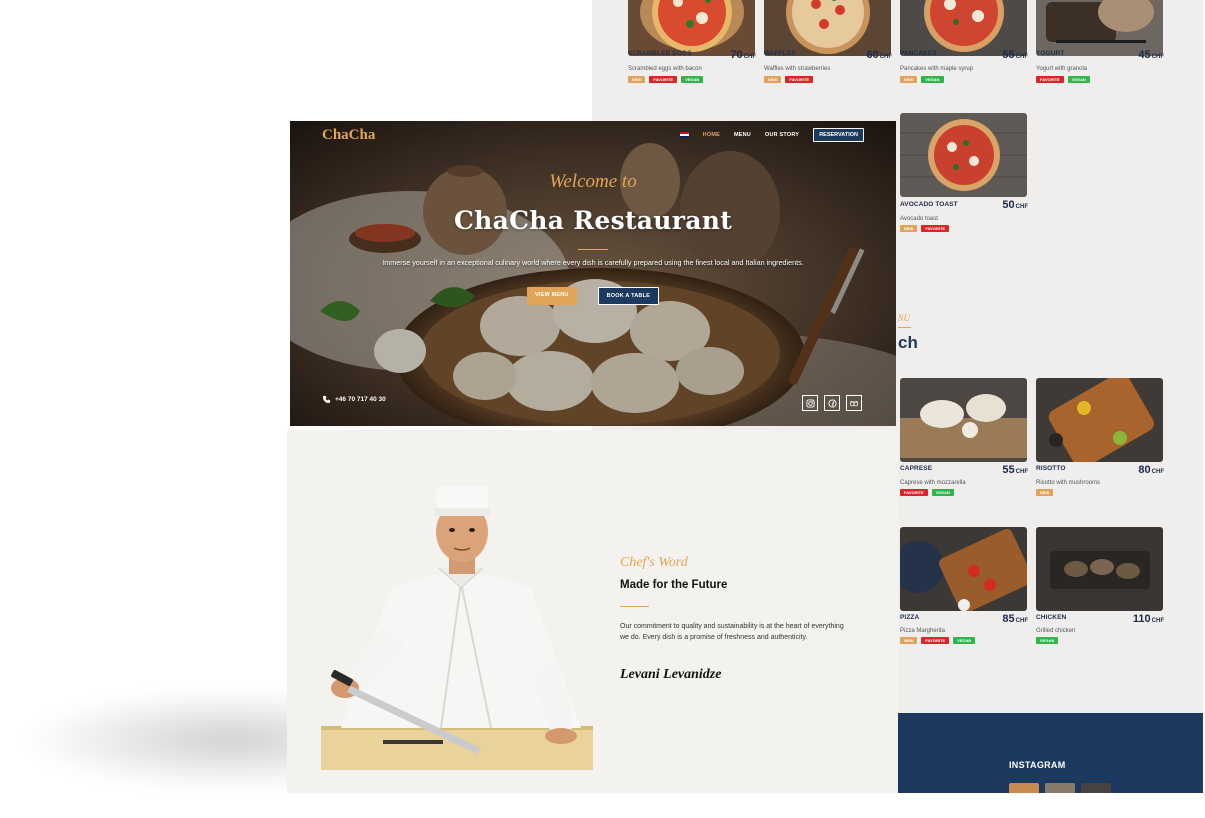 Image resolution: width=1205 pixels, height=818 pixels. Describe the element at coordinates (1056, 631) in the screenshot. I see `dish-description: Grilled chicken` at that location.